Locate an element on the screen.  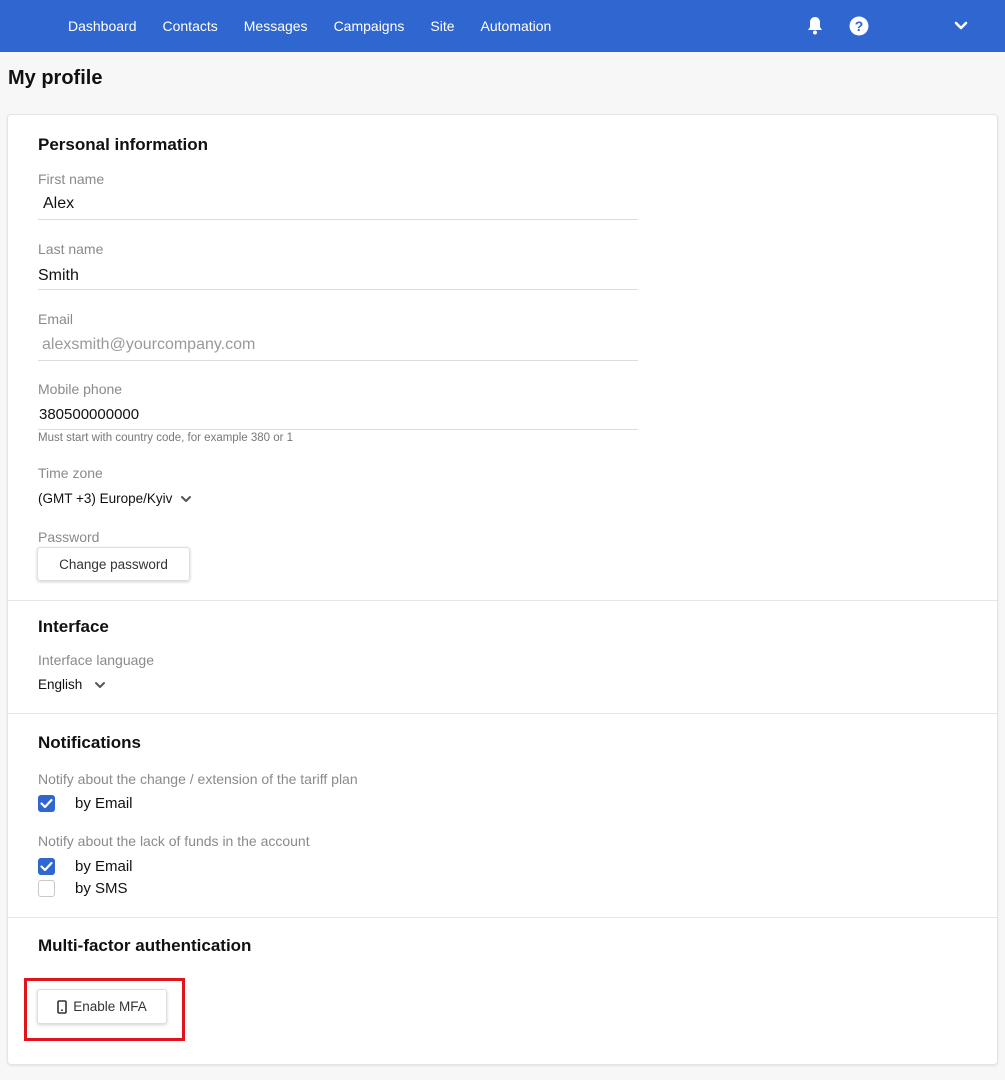
first-name-underline is located at coordinates (338, 219).